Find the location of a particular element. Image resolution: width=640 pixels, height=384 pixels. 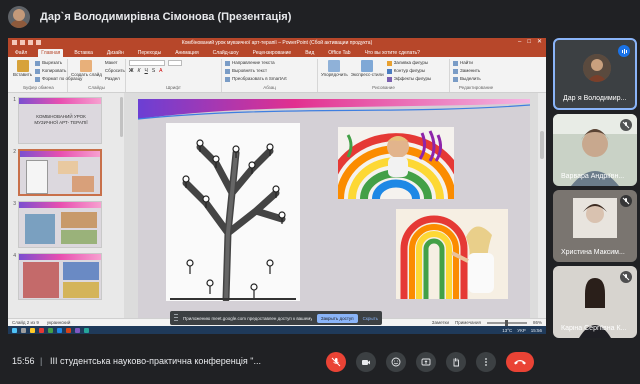

windows-taskbar: 13°C УКР 15:56 is located at coordinates (277, 330).